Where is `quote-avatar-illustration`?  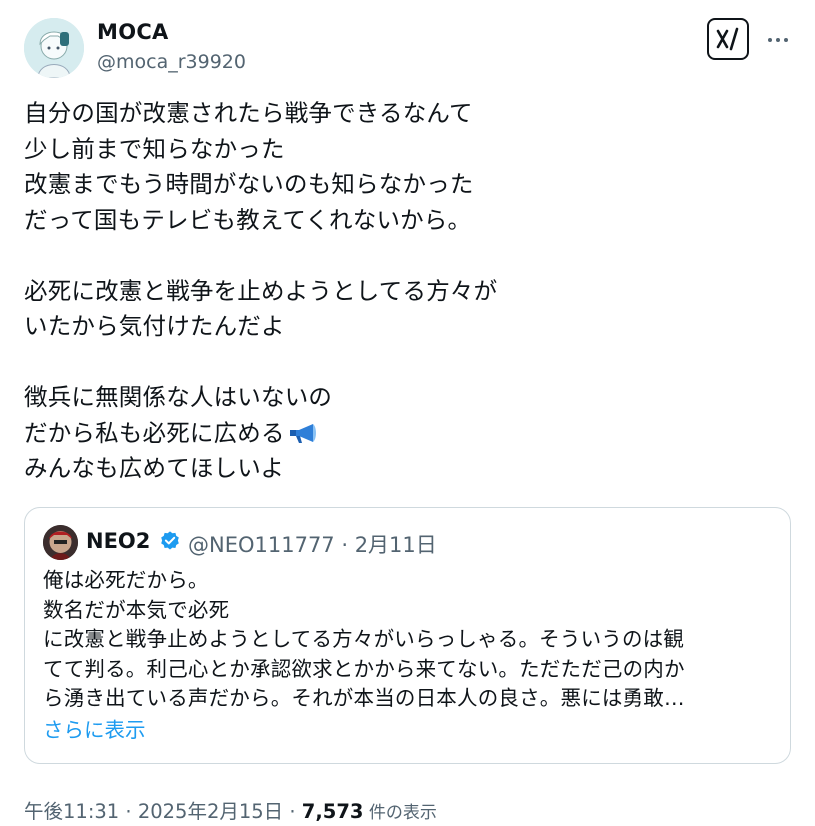
quote-avatar-illustration is located at coordinates (60, 542).